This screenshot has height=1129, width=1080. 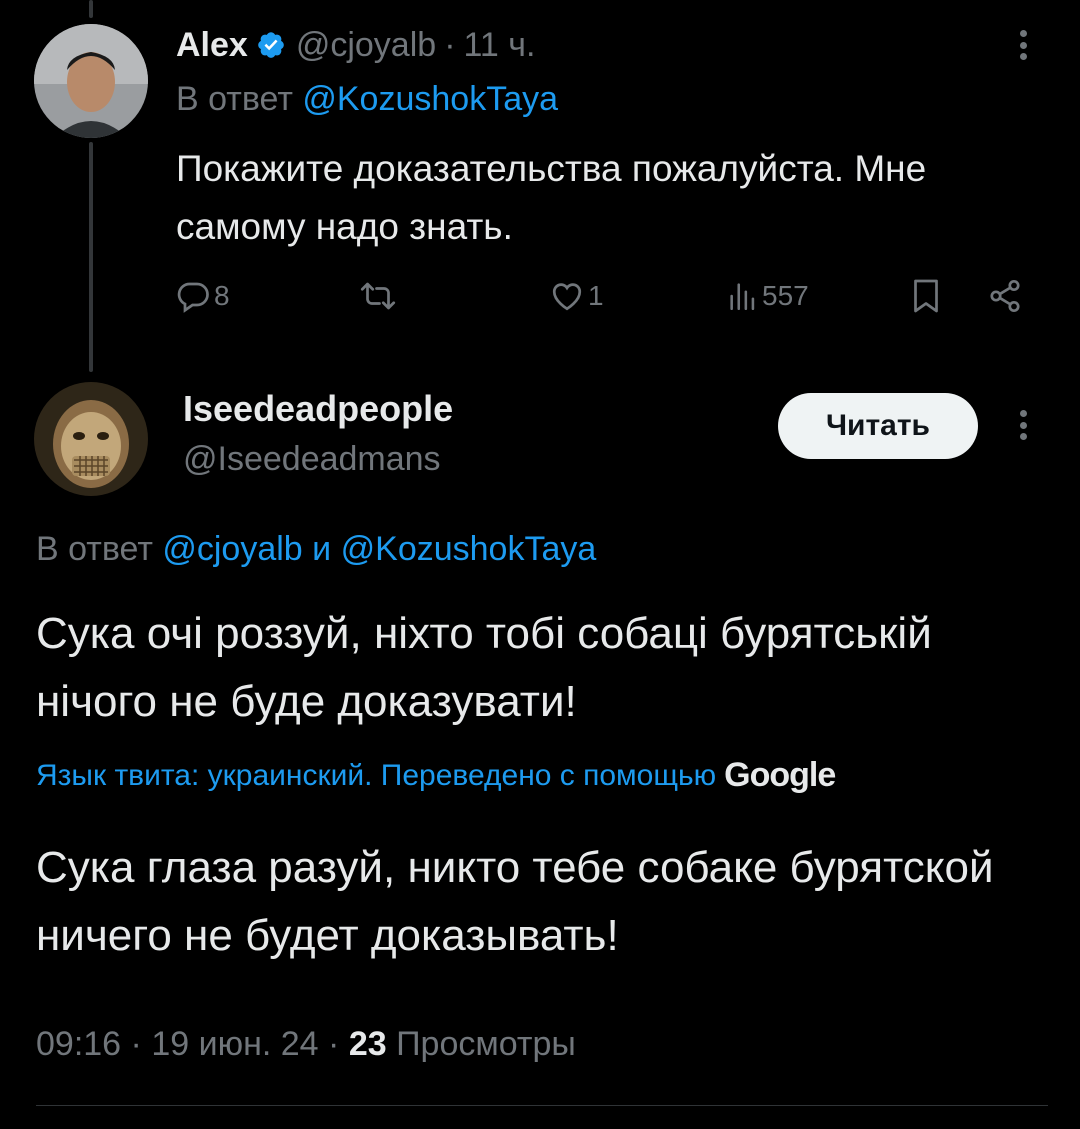 I want to click on divider, so click(x=542, y=1105).